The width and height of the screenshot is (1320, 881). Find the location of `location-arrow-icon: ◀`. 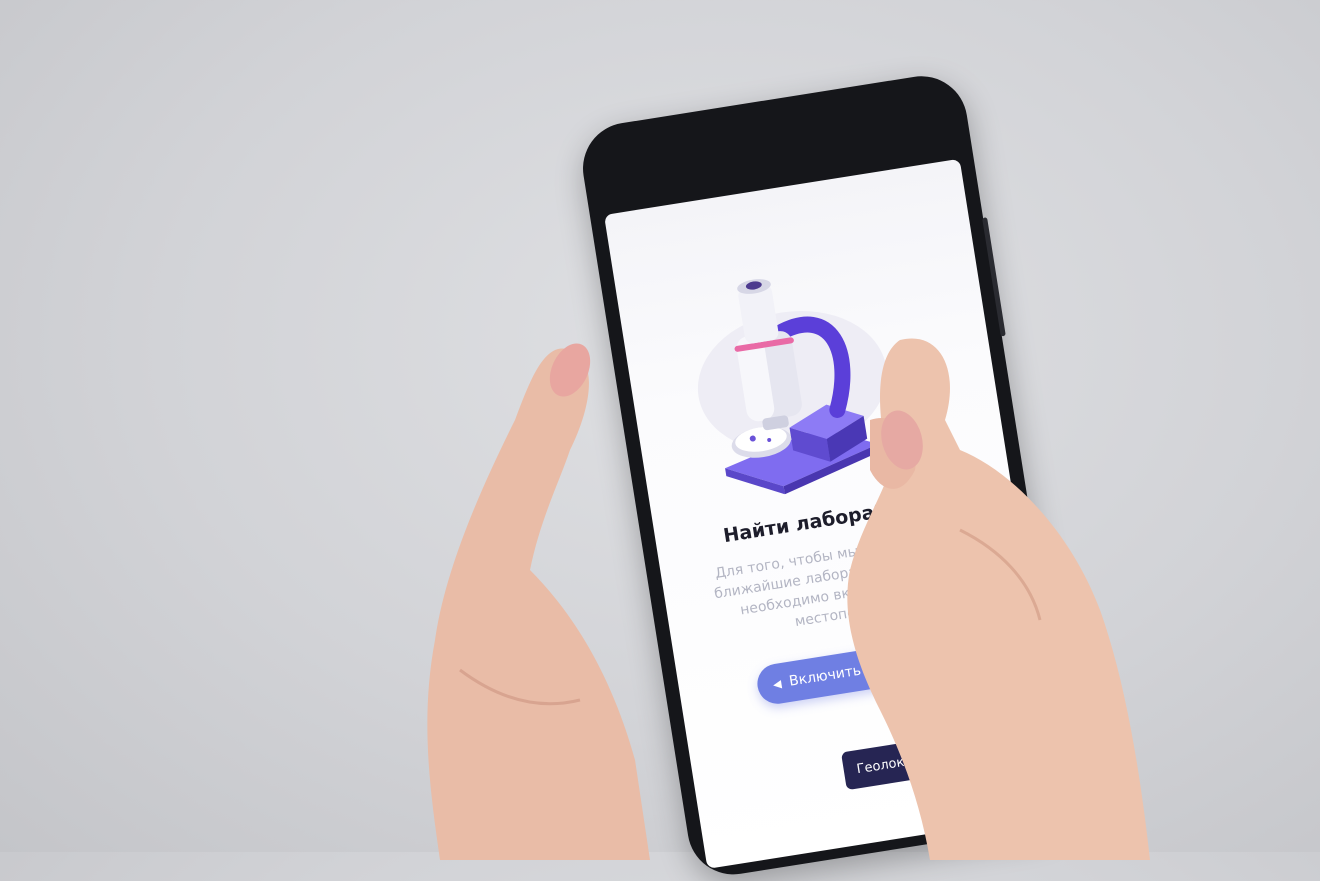

location-arrow-icon: ◀ is located at coordinates (777, 683).